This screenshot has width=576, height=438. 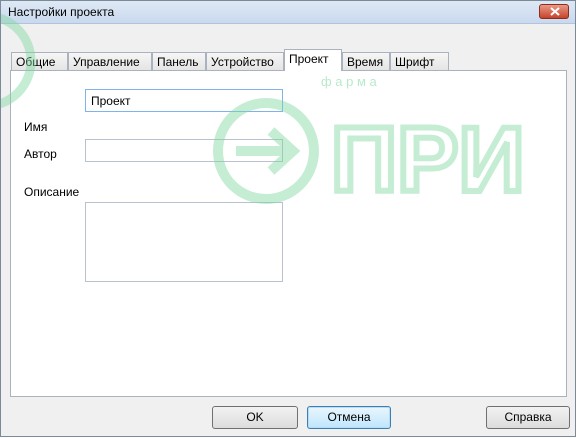 What do you see at coordinates (184, 242) in the screenshot?
I see `description-field` at bounding box center [184, 242].